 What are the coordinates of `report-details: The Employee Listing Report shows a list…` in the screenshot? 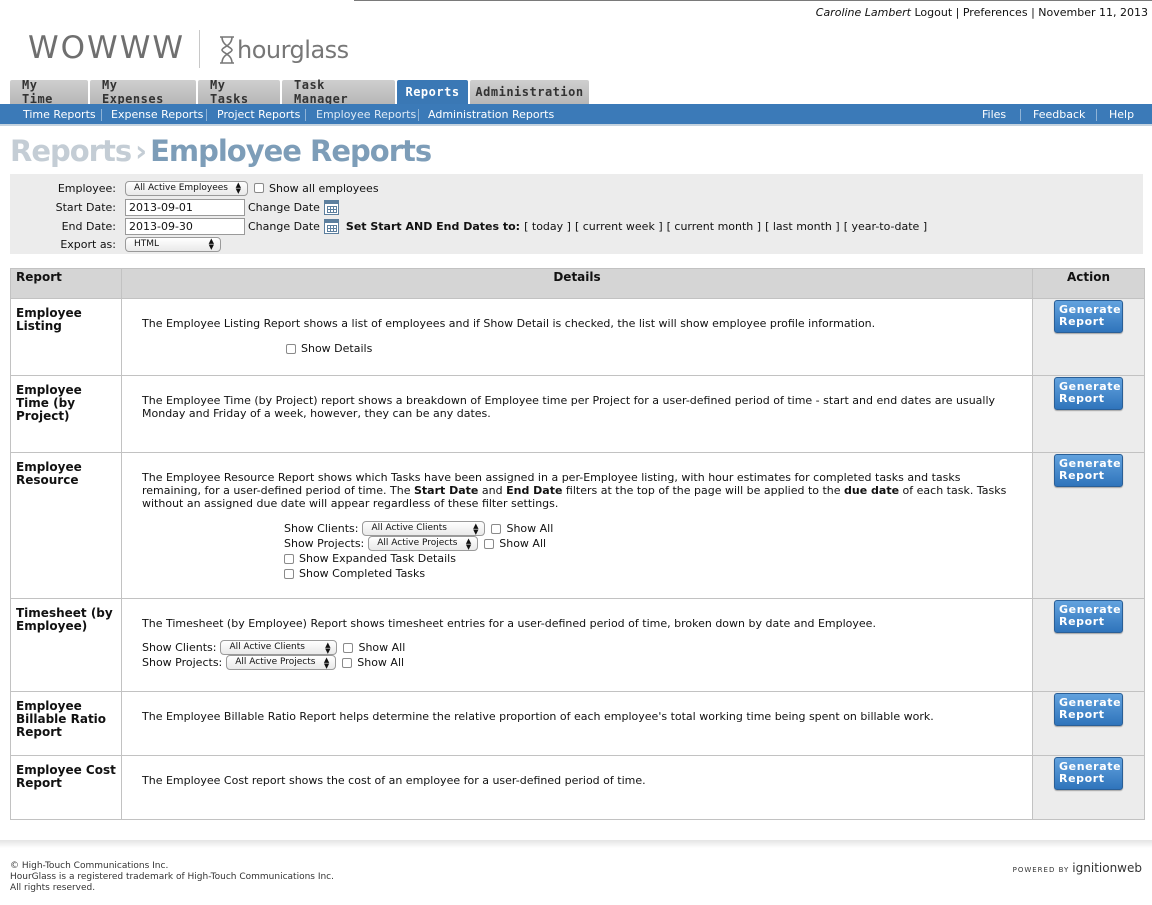 It's located at (577, 337).